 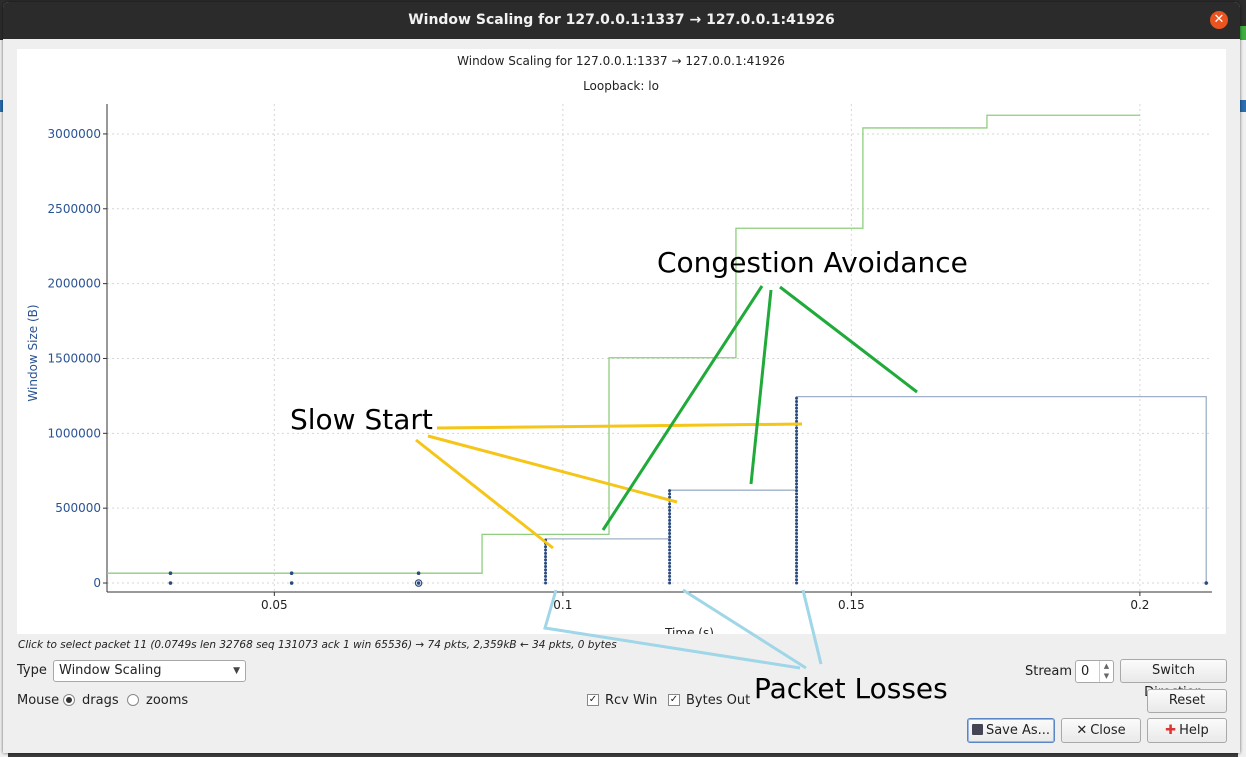 What do you see at coordinates (69, 700) in the screenshot?
I see `mouse-drags-radio` at bounding box center [69, 700].